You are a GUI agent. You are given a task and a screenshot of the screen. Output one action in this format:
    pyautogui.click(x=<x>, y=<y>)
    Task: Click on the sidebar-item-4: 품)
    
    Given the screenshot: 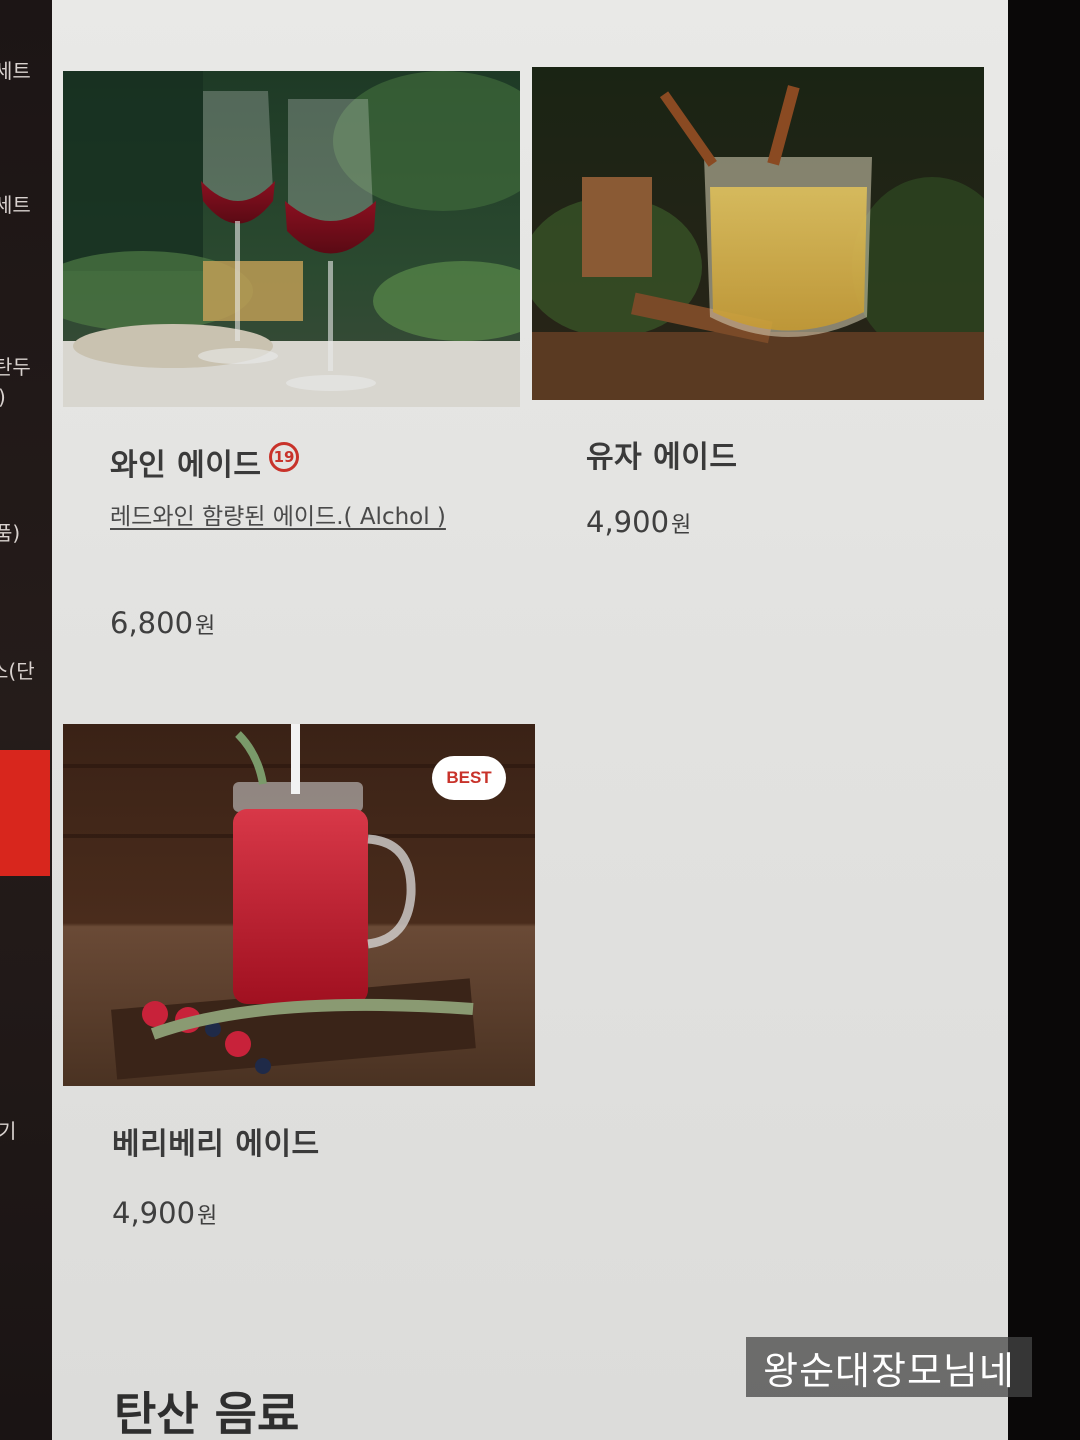 What is the action you would take?
    pyautogui.click(x=26, y=533)
    